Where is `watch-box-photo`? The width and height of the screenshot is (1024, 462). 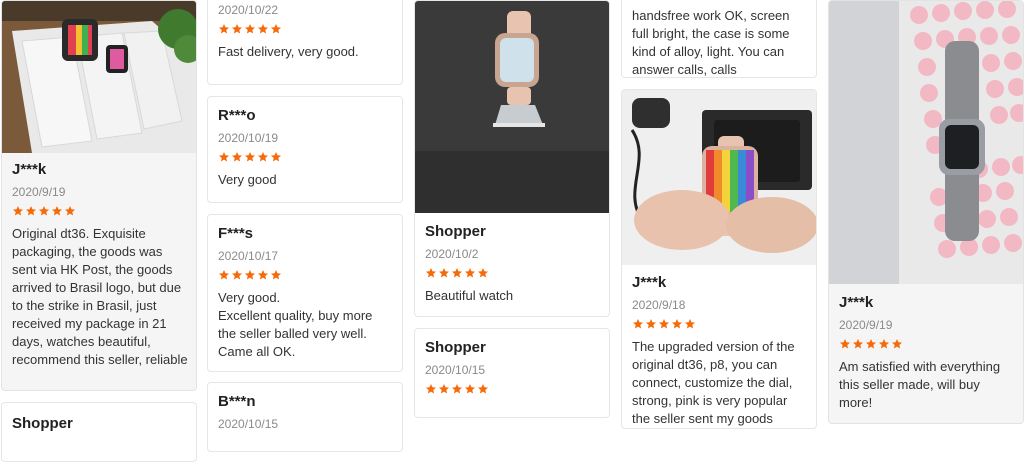 watch-box-photo is located at coordinates (99, 77).